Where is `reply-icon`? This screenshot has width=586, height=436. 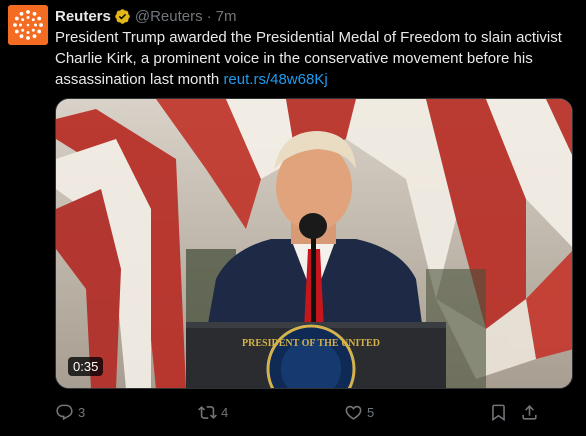 reply-icon is located at coordinates (64, 412).